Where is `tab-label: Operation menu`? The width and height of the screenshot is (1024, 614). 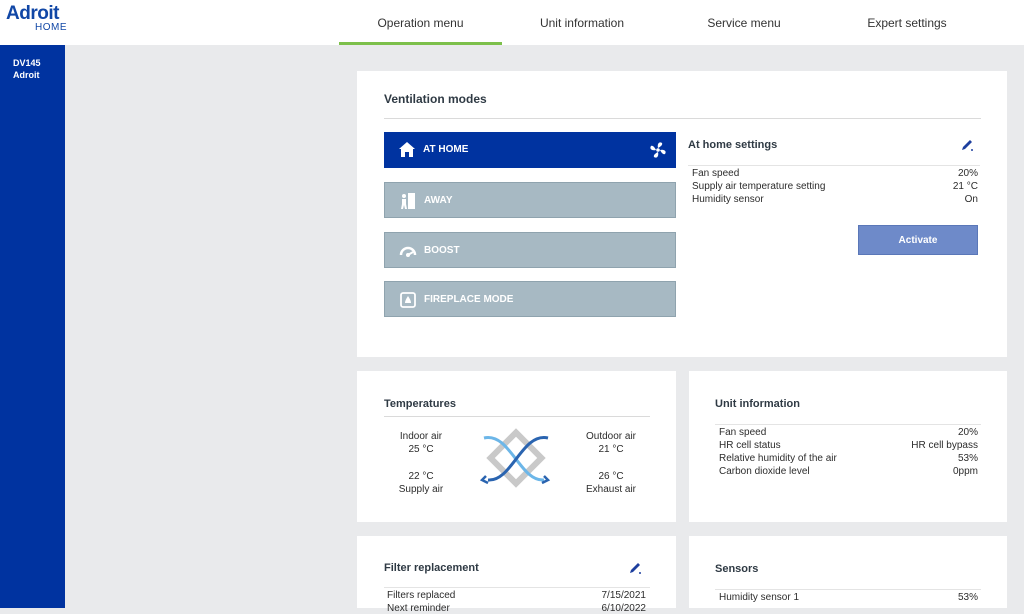
tab-label: Operation menu is located at coordinates (420, 22).